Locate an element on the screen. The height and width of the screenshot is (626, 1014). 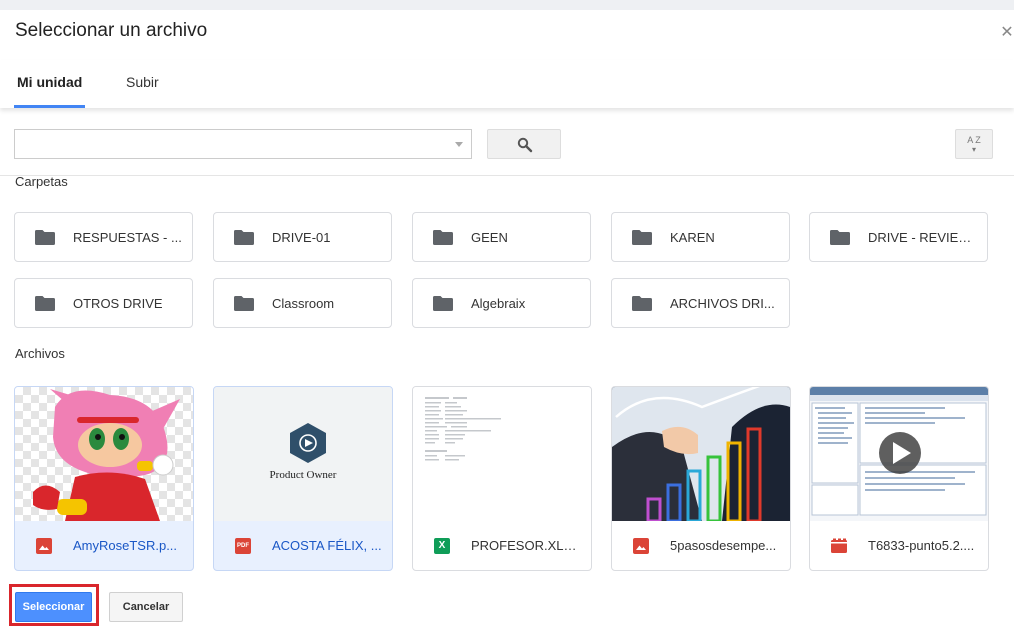
product-owner-logo is located at coordinates (308, 443).